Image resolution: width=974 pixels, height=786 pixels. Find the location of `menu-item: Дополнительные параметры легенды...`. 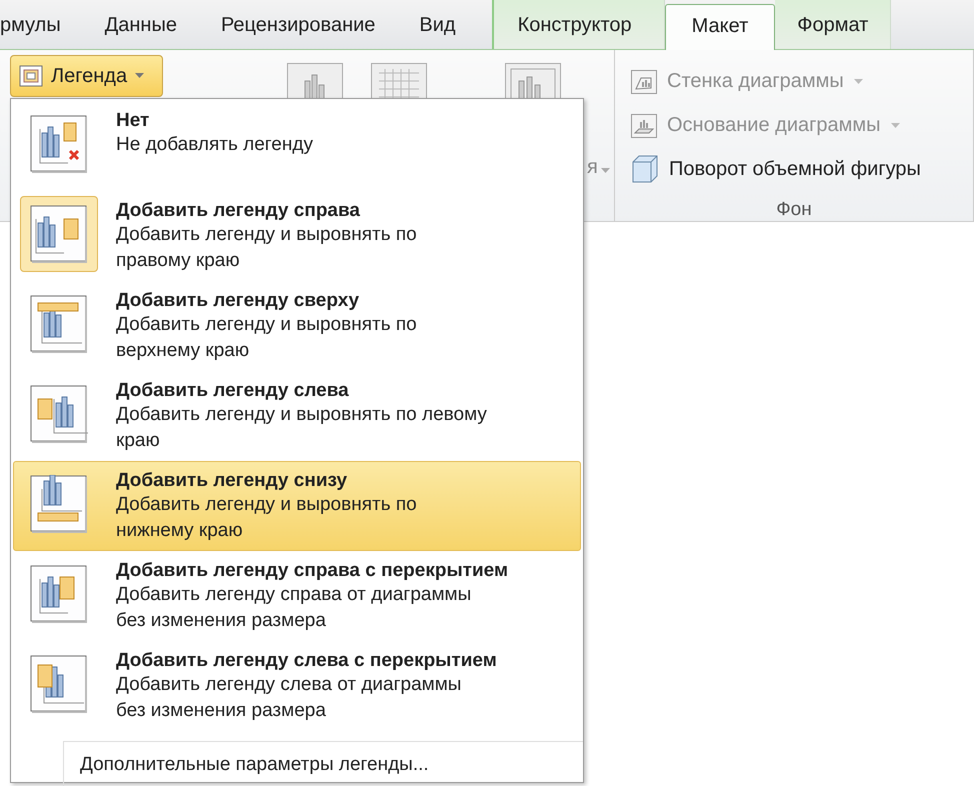

menu-item: Дополнительные параметры легенды... is located at coordinates (323, 763).